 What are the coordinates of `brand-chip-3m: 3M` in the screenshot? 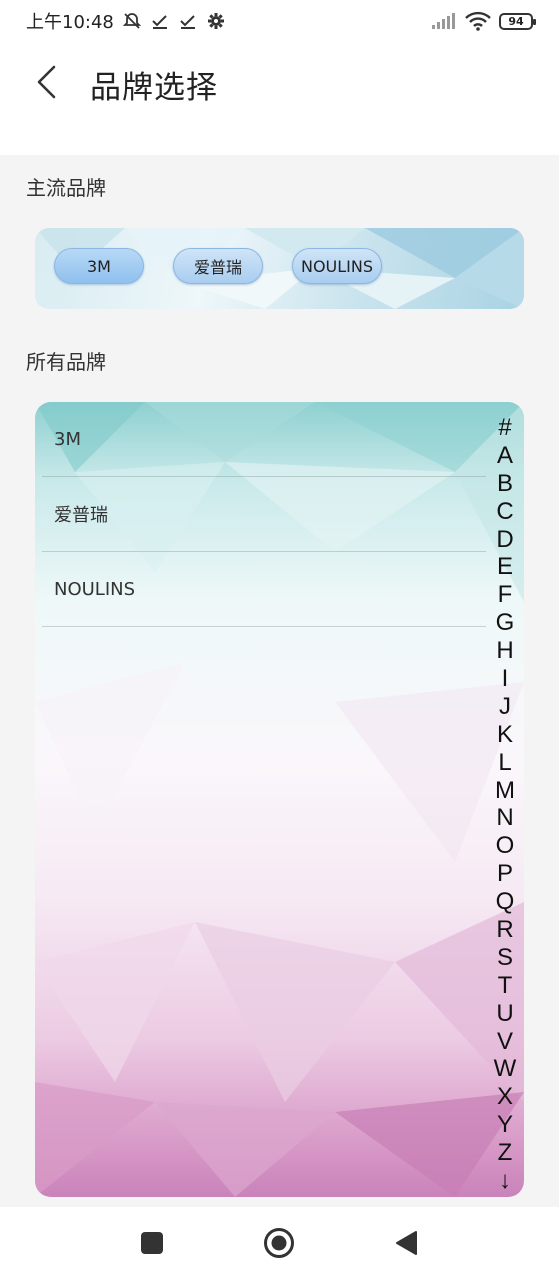 It's located at (99, 266).